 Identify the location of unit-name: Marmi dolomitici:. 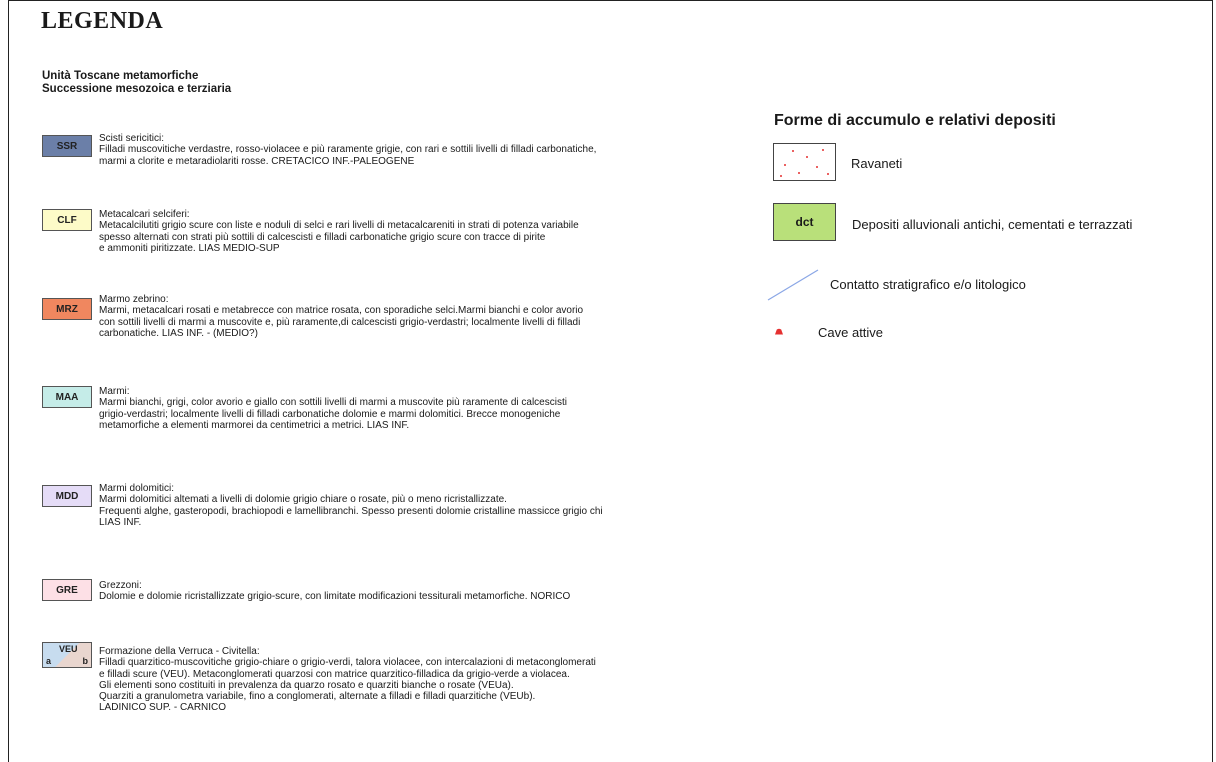
(137, 488).